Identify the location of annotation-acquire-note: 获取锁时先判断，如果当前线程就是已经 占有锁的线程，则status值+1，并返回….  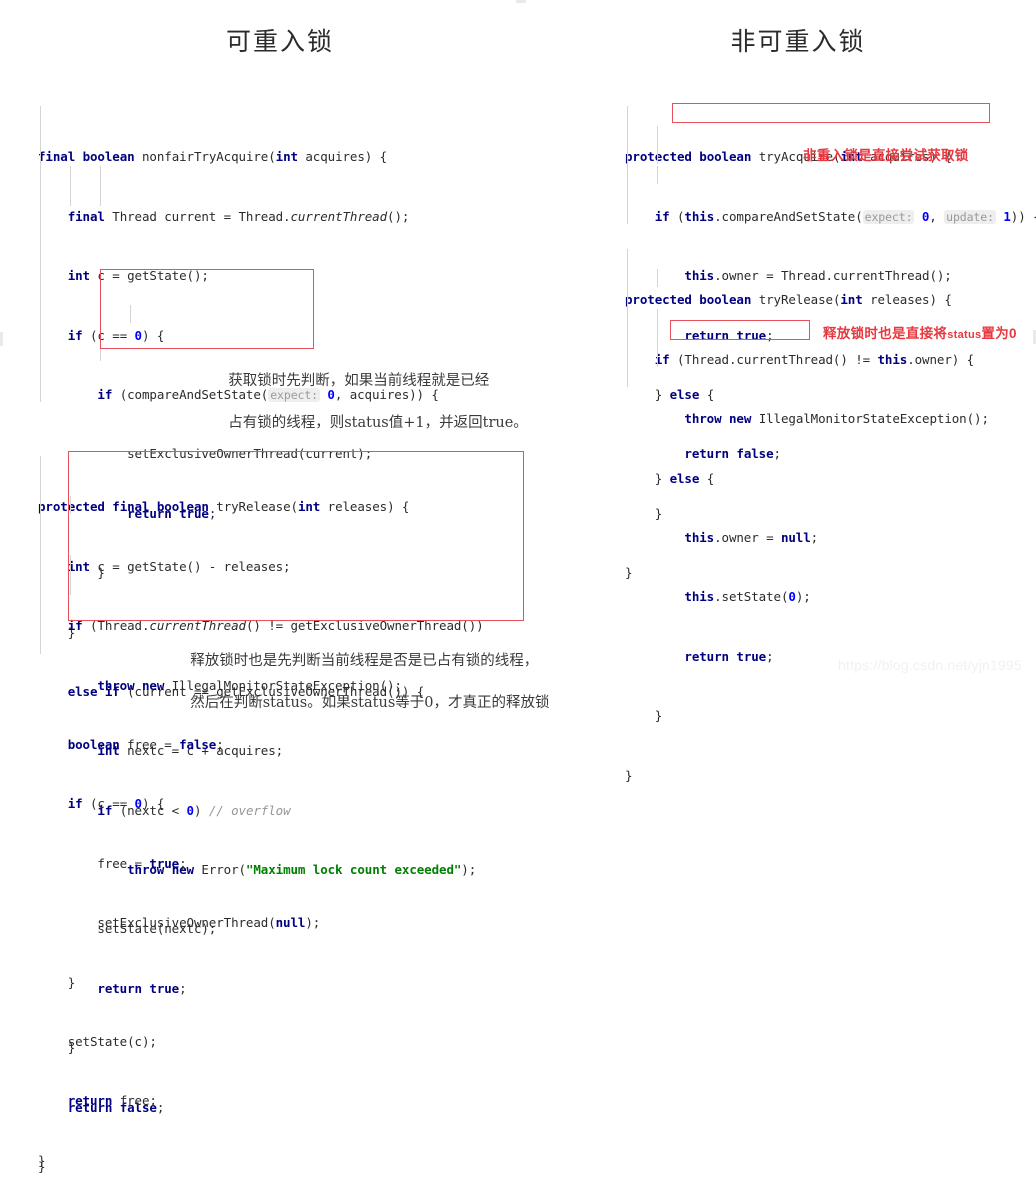
(373, 392).